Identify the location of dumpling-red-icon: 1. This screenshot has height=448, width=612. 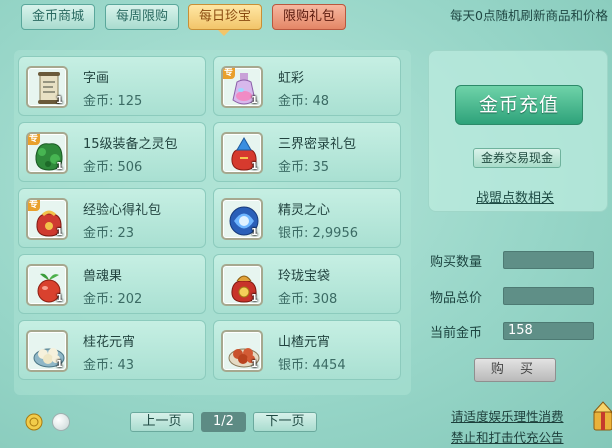
(242, 351).